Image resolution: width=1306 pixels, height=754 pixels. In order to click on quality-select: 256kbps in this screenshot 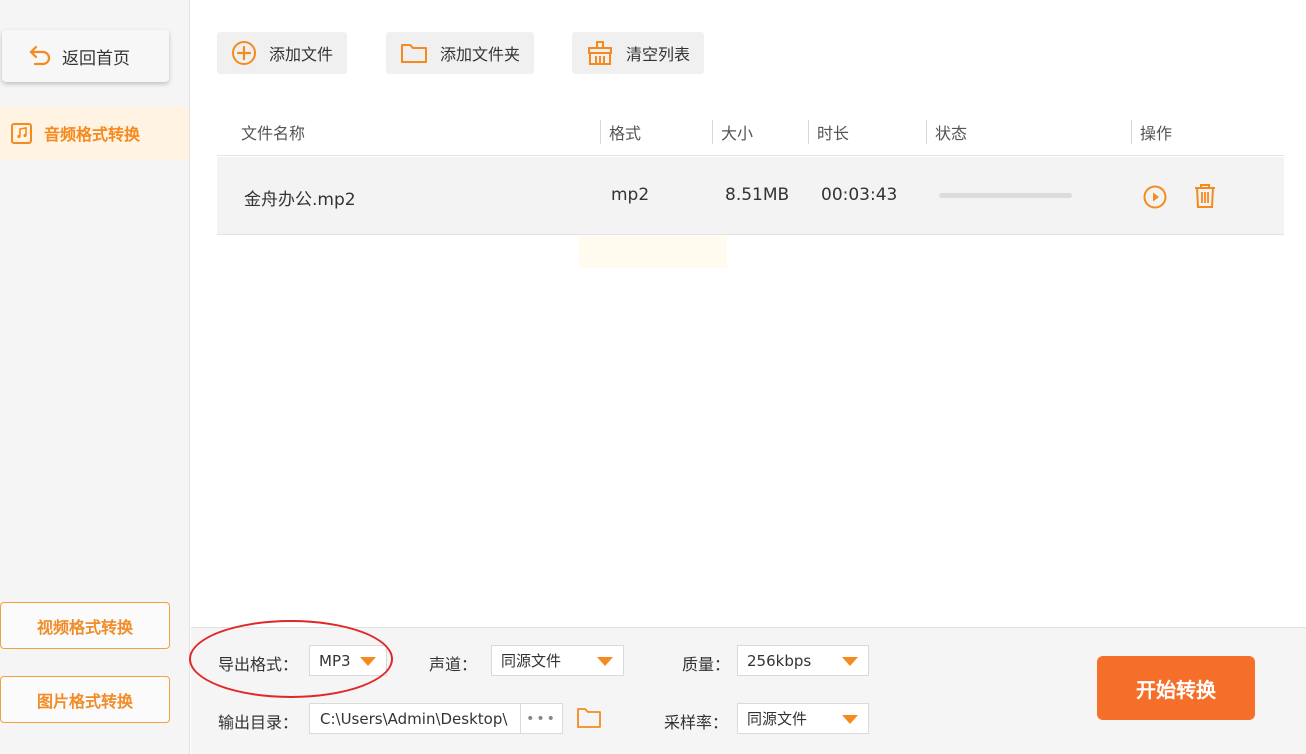, I will do `click(803, 660)`.